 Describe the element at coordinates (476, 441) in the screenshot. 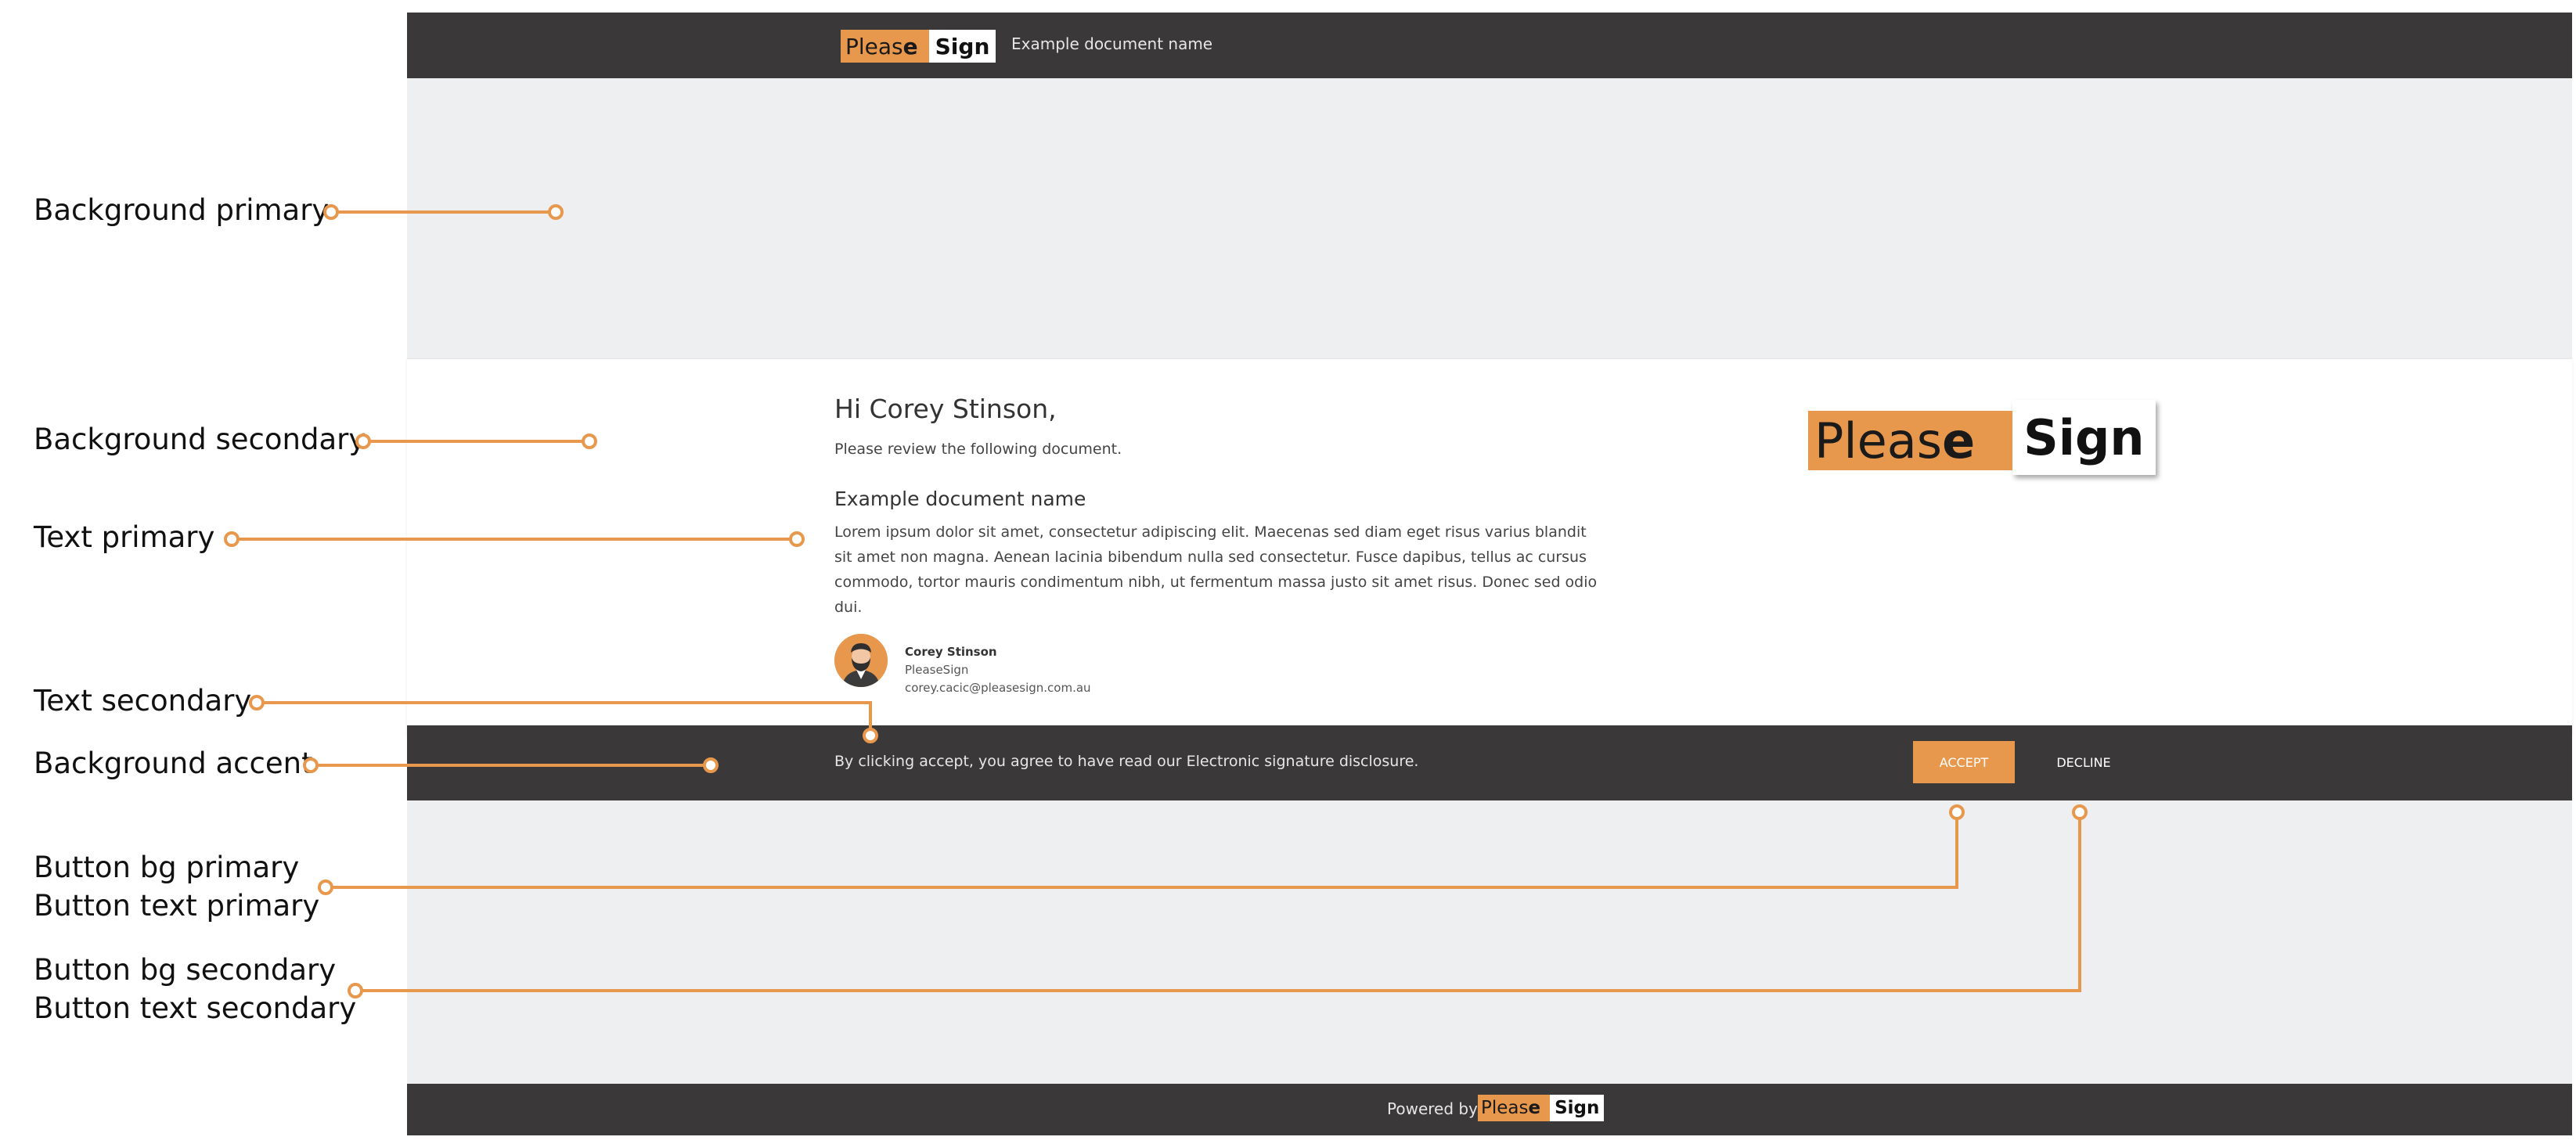

I see `leader-background-secondary` at that location.